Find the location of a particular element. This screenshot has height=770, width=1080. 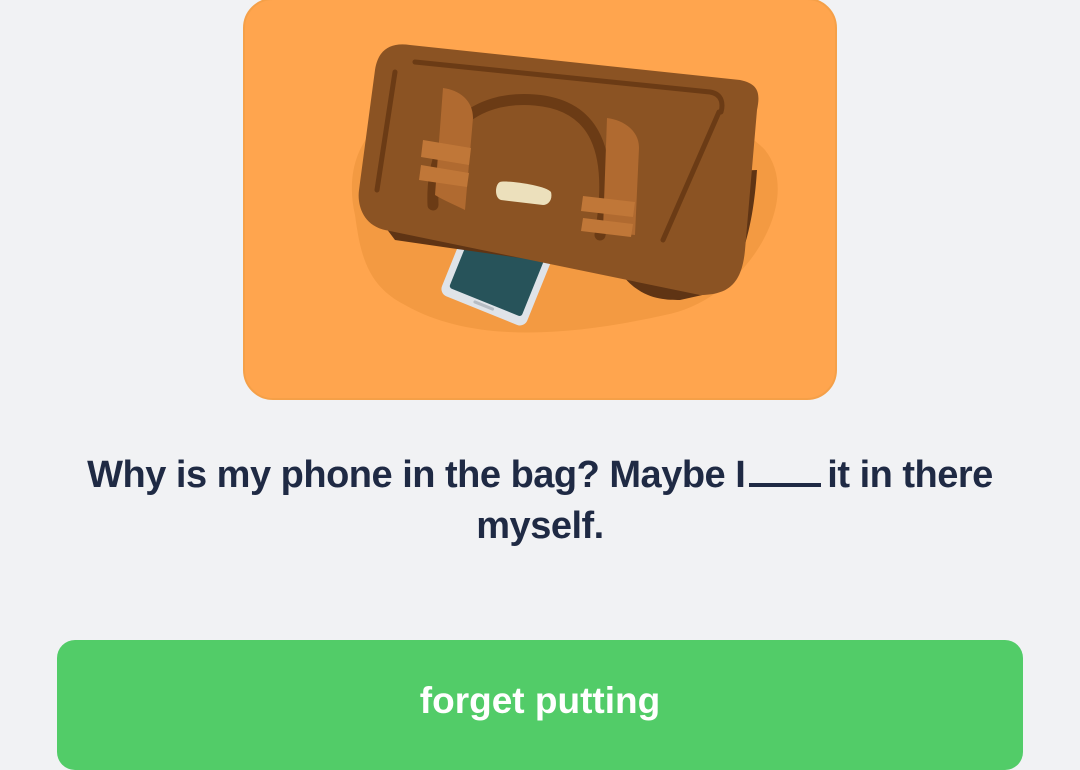

answer-blank is located at coordinates (785, 470).